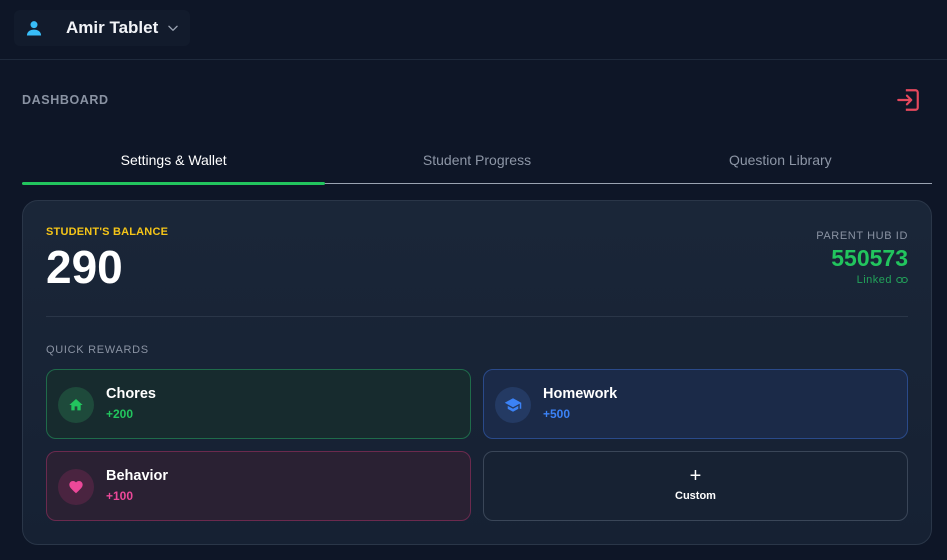  Describe the element at coordinates (477, 316) in the screenshot. I see `divider` at that location.